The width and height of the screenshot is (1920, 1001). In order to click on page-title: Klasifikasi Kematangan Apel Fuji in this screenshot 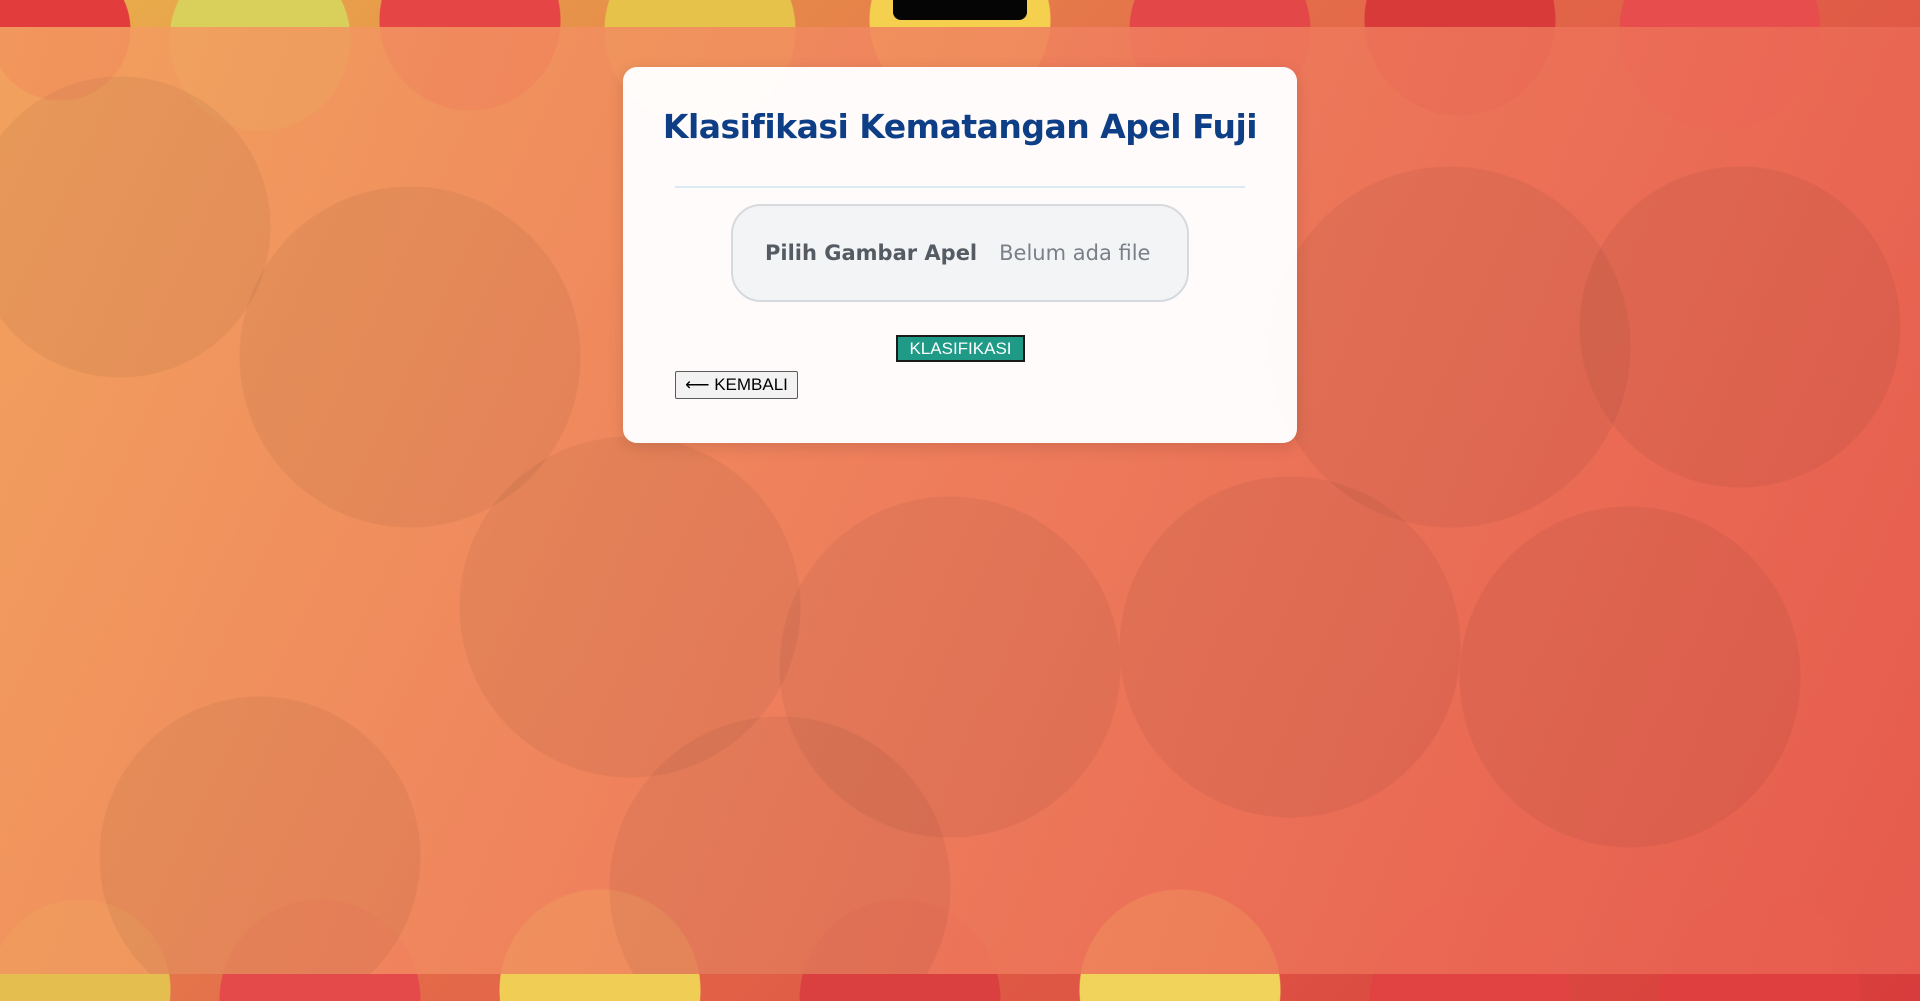, I will do `click(960, 126)`.